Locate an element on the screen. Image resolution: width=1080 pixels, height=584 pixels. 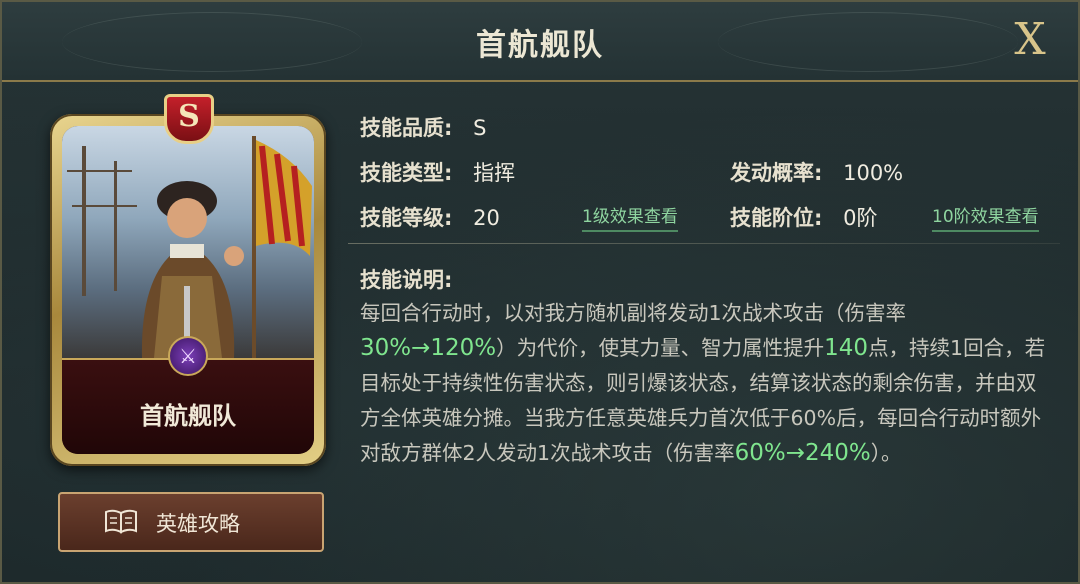
skill-level-value: 20 is located at coordinates (486, 218).